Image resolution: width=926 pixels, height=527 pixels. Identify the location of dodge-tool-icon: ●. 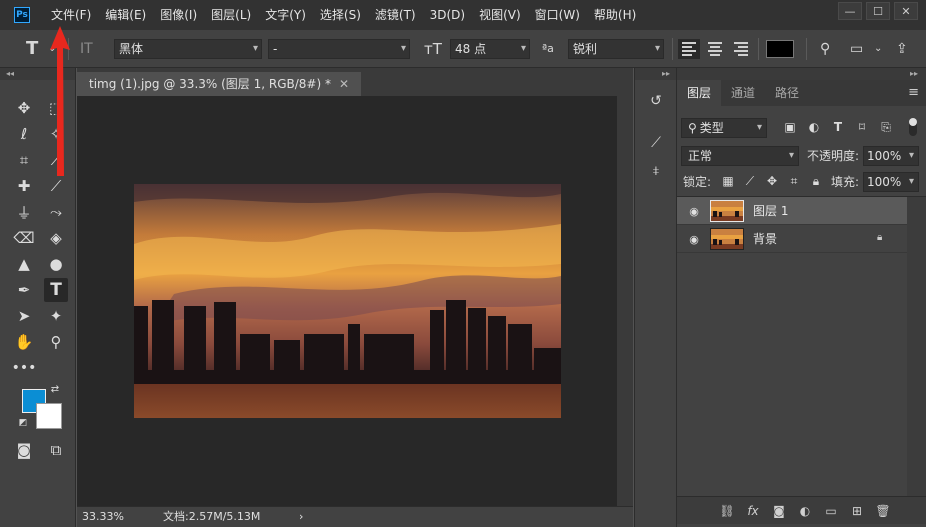
(56, 264).